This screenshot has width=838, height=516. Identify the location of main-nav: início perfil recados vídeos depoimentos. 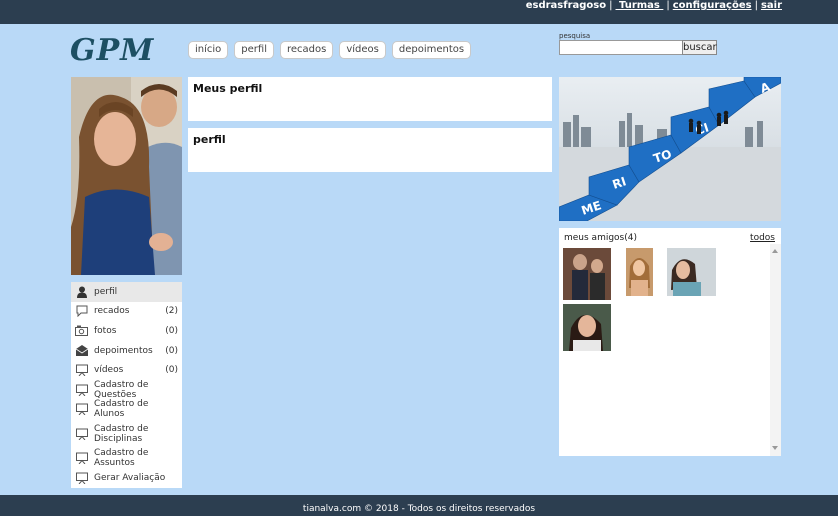
(330, 50).